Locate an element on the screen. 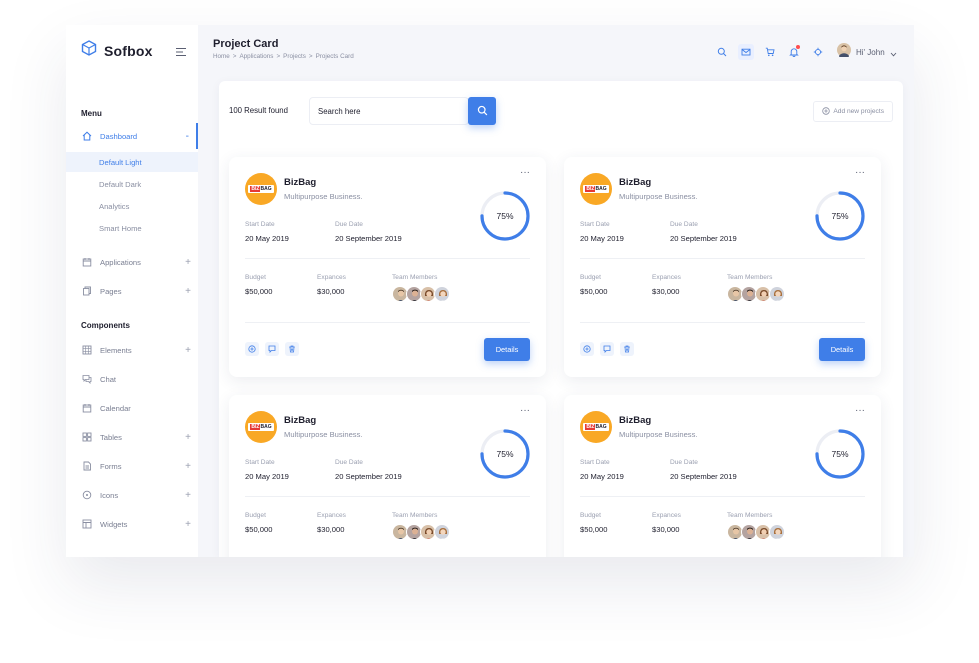  search-button is located at coordinates (482, 111).